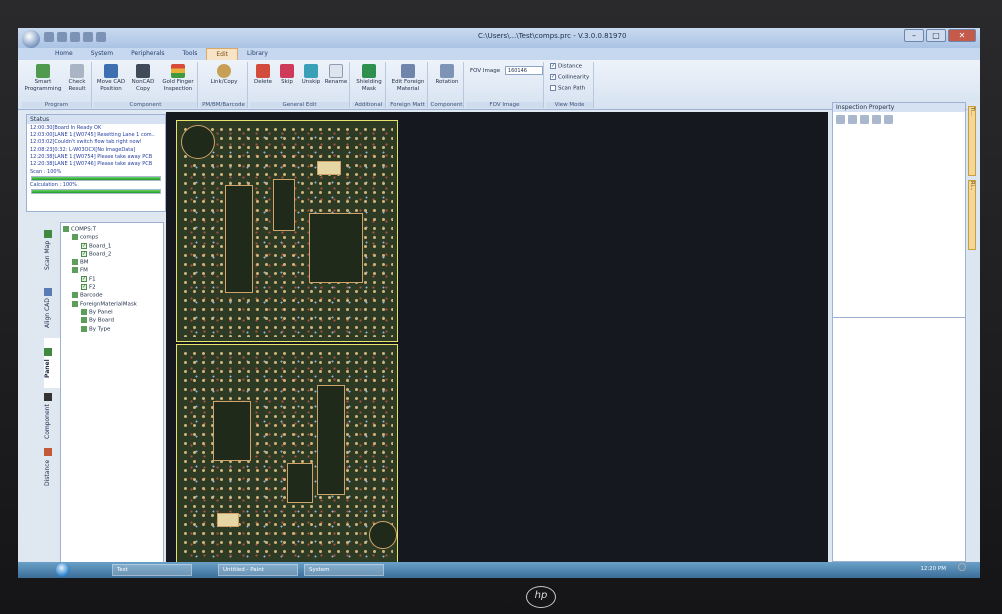 This screenshot has width=1002, height=614. I want to click on tree-node: ✓ Board_1, so click(112, 246).